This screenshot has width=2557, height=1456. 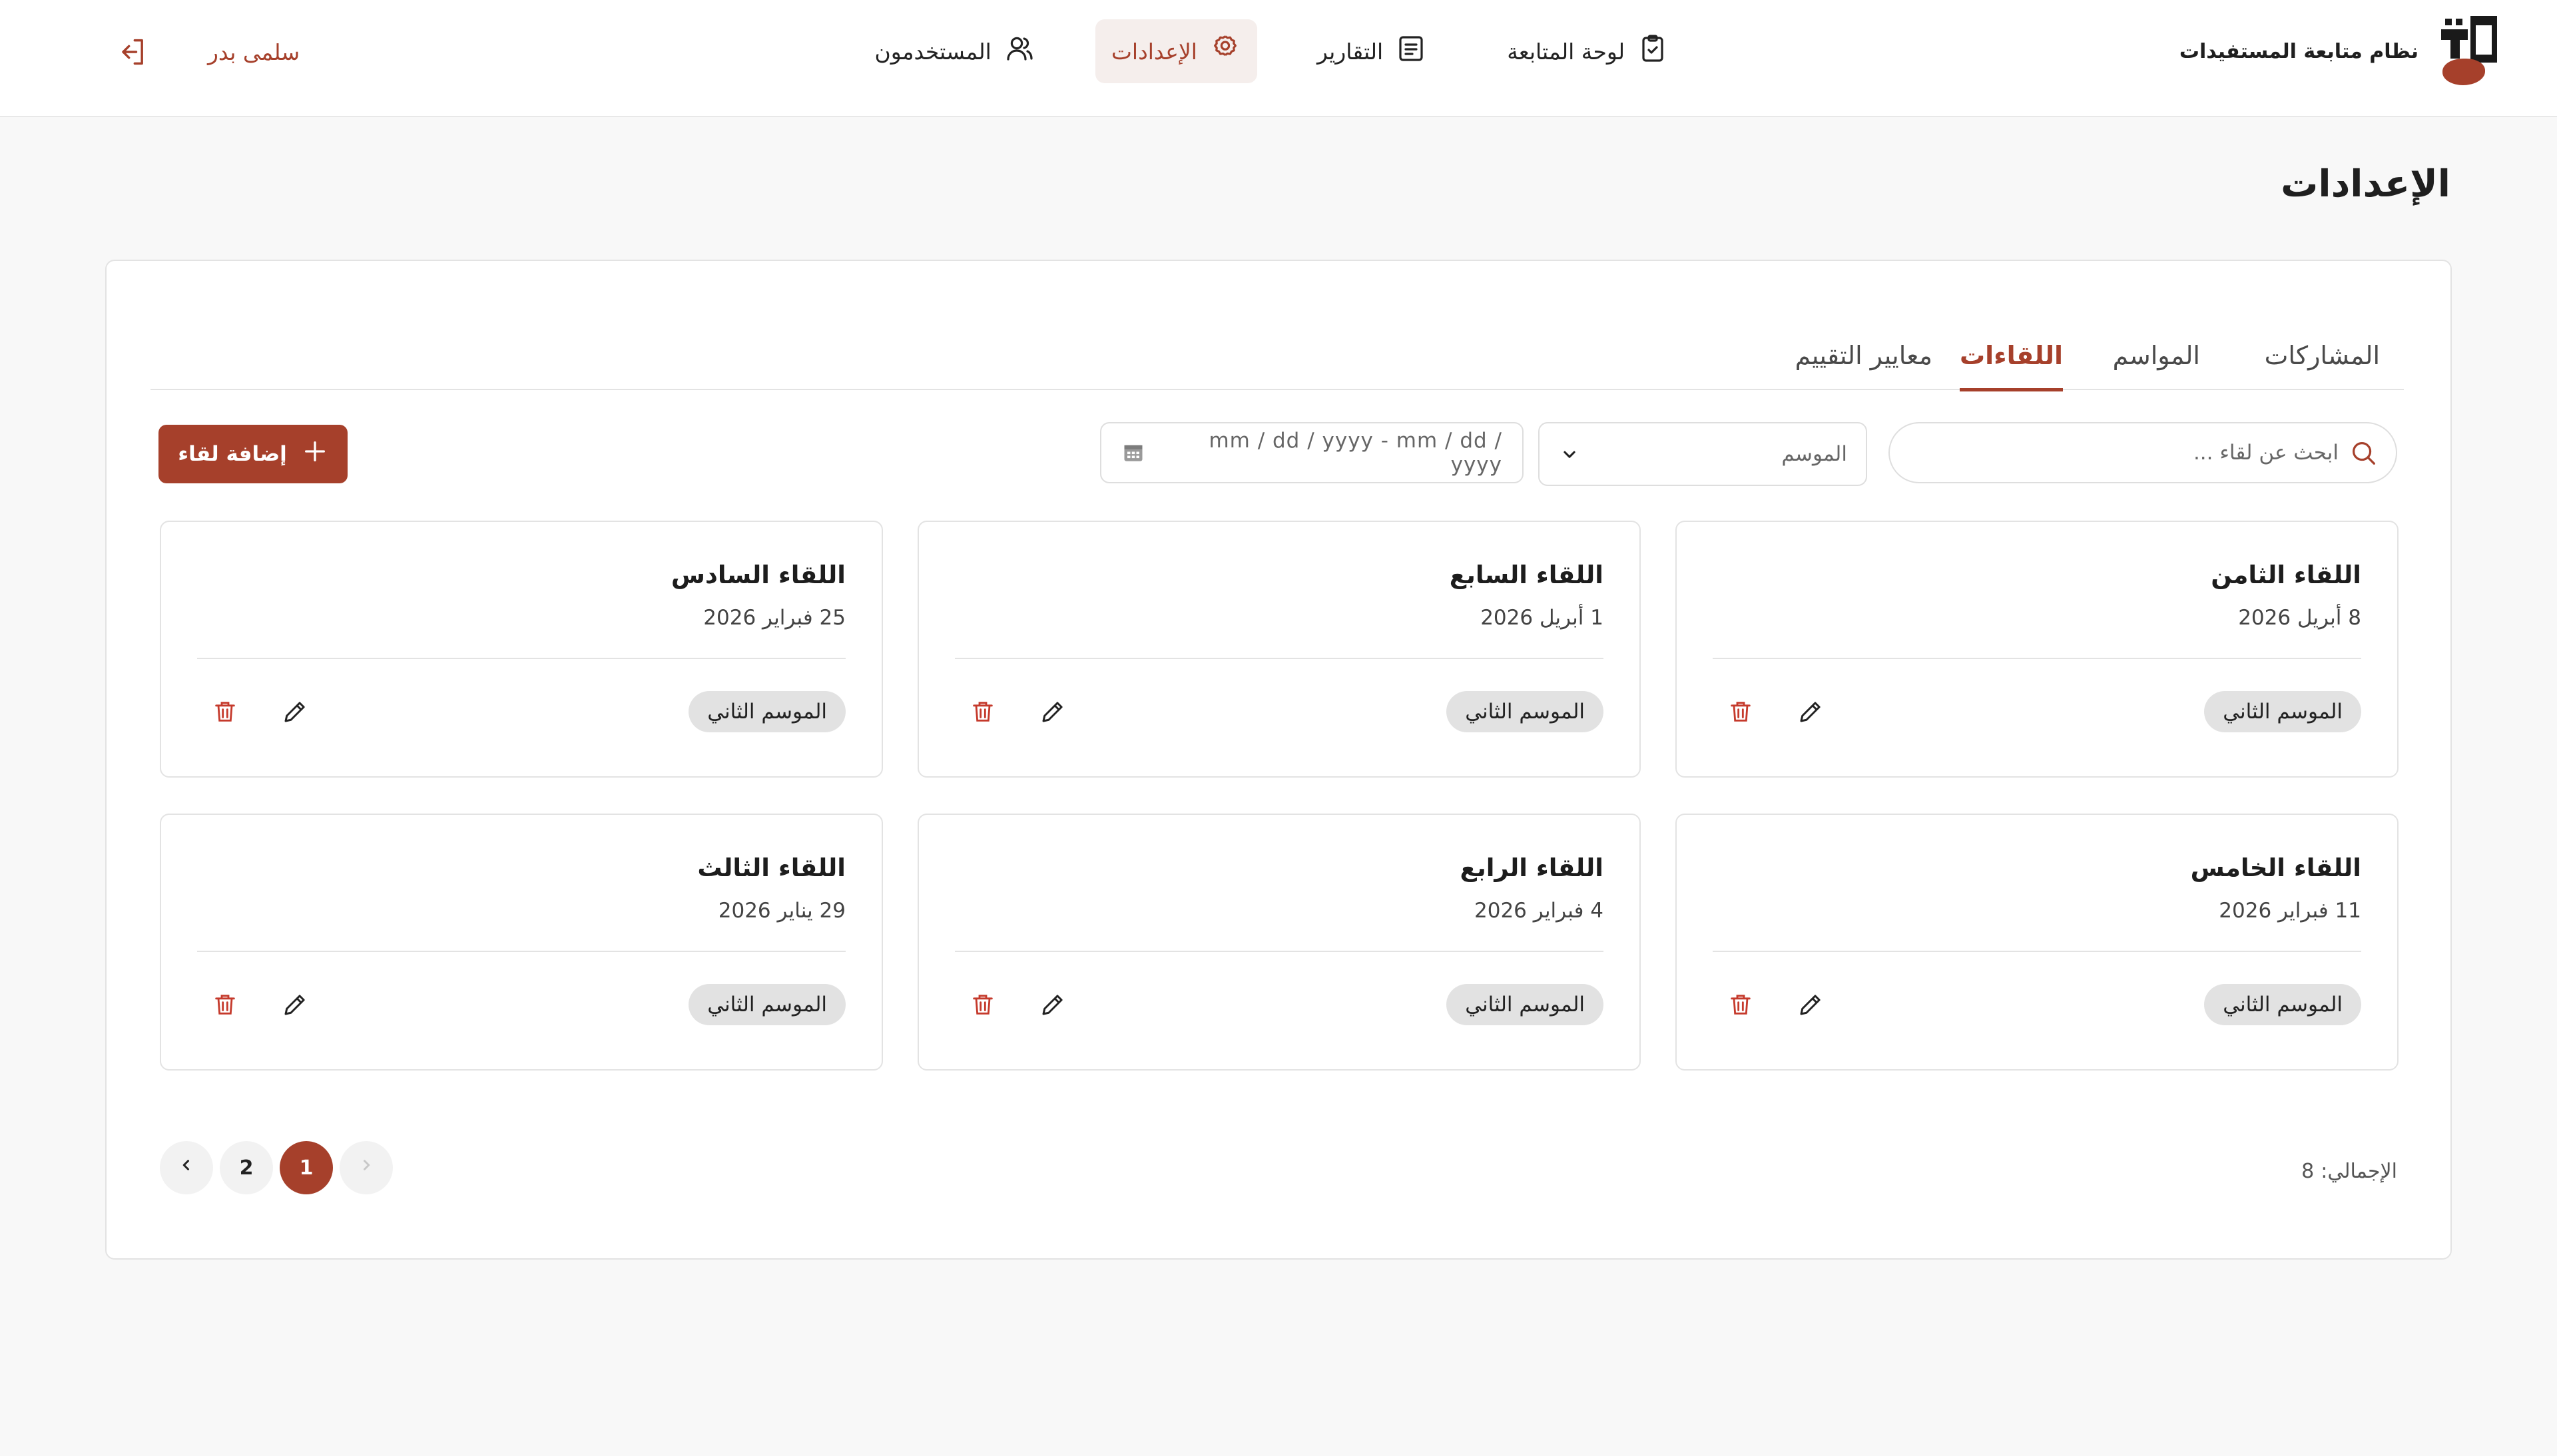 What do you see at coordinates (2365, 184) in the screenshot?
I see `page-title: الإعدادات` at bounding box center [2365, 184].